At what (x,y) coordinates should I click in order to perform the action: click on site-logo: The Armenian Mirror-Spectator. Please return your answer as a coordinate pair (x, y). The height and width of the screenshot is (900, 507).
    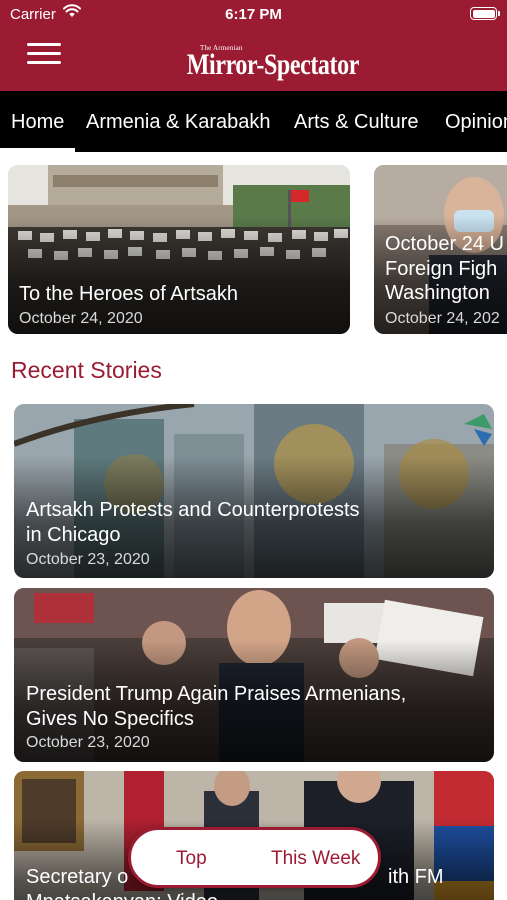
    Looking at the image, I should click on (265, 64).